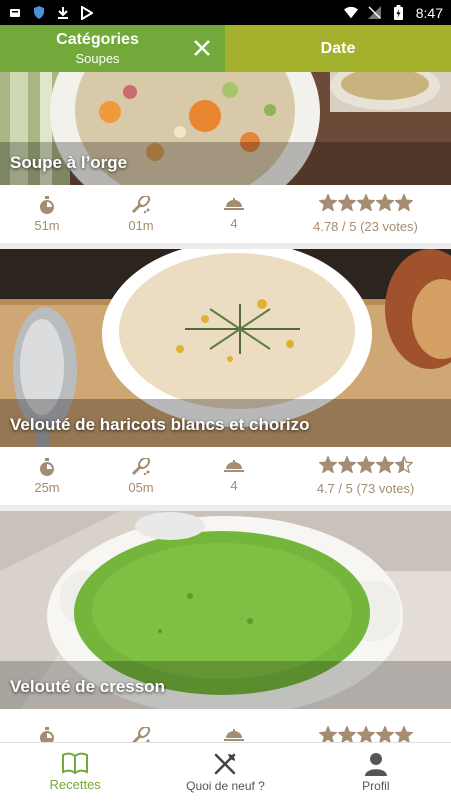  I want to click on nav-item-label: Quoi de neuf ?, so click(225, 786).